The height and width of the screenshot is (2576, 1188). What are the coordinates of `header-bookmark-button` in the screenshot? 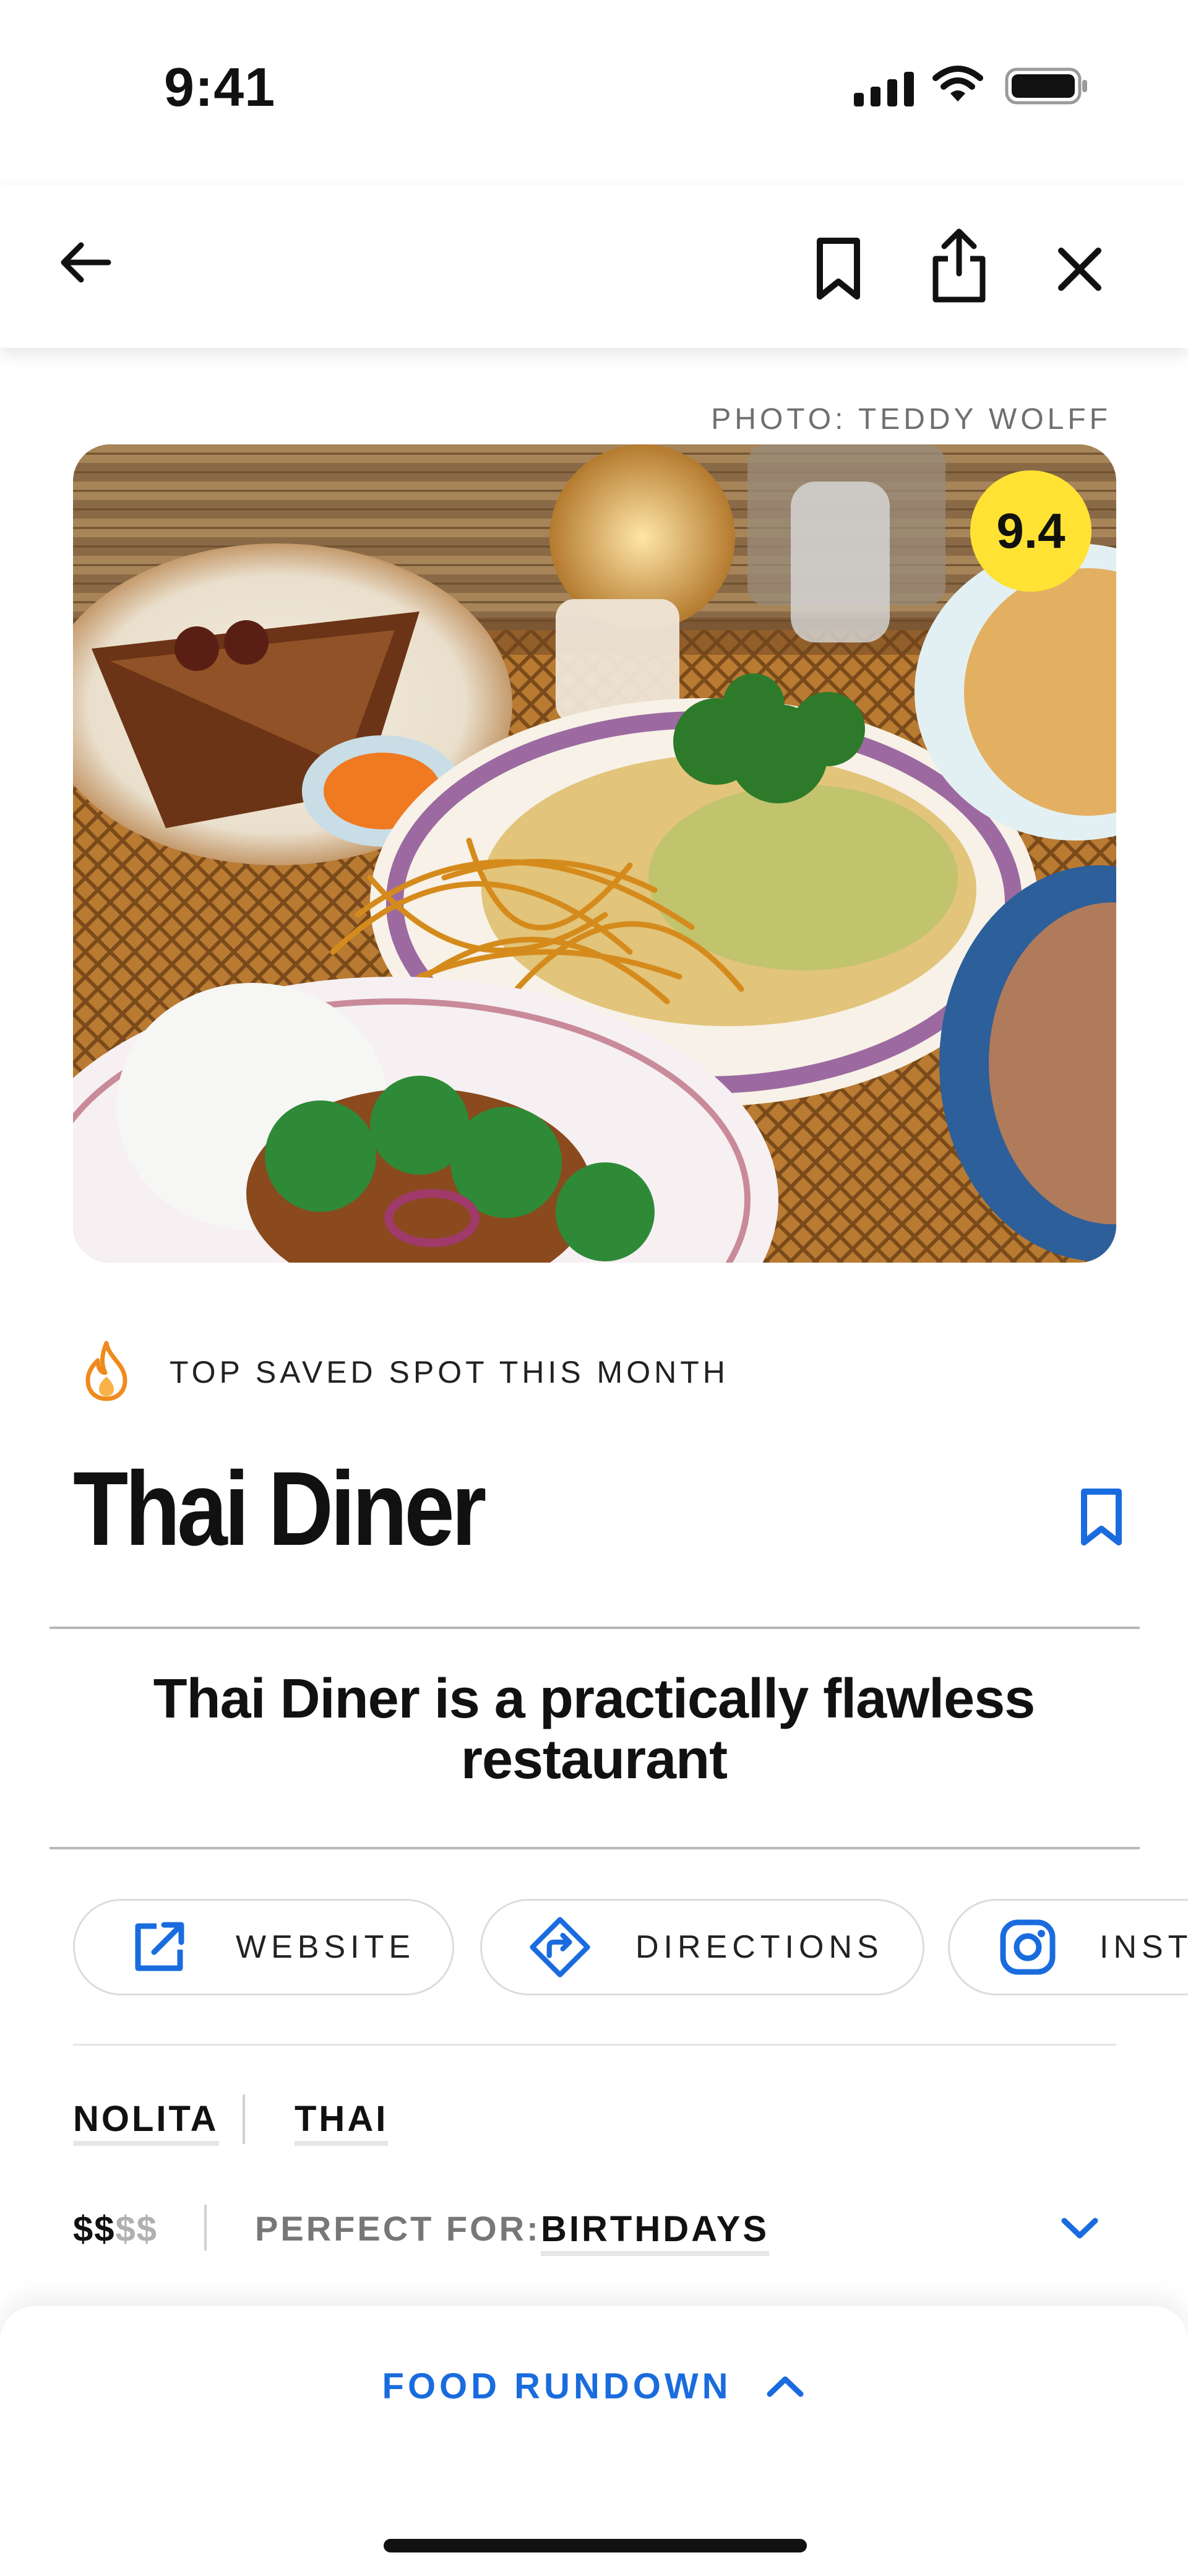 It's located at (838, 269).